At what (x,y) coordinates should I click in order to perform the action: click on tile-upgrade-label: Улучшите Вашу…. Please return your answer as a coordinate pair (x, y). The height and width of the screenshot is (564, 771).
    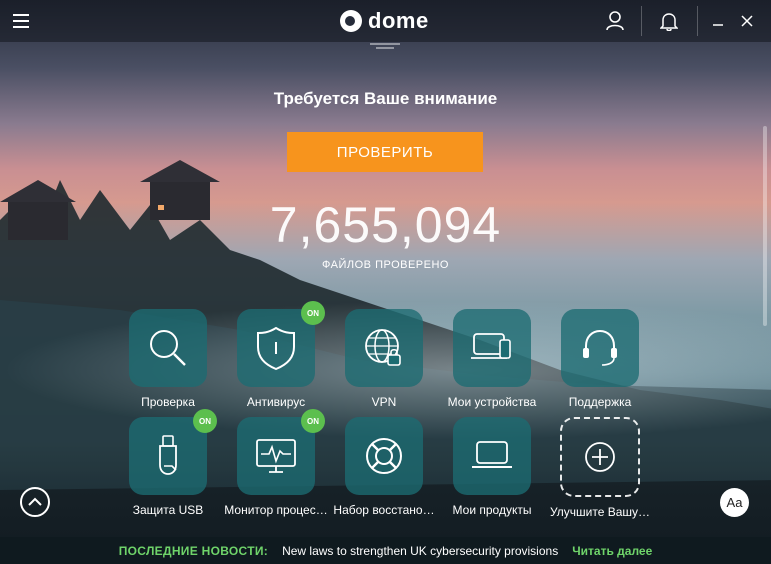
    Looking at the image, I should click on (600, 512).